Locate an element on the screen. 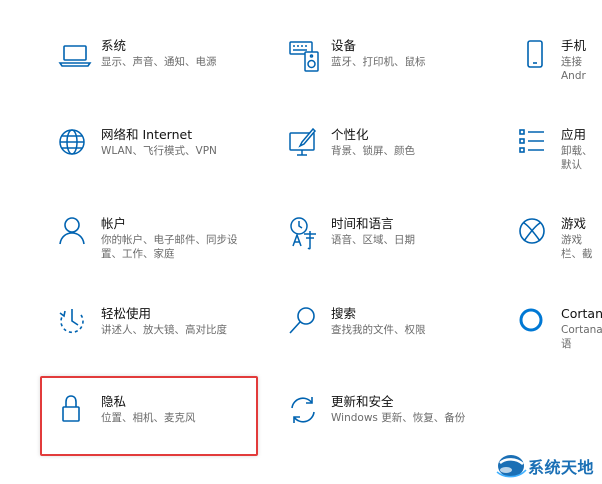 This screenshot has width=602, height=484. settings-tile-system: 系统 显示、声音、通知、电源 is located at coordinates (162, 70).